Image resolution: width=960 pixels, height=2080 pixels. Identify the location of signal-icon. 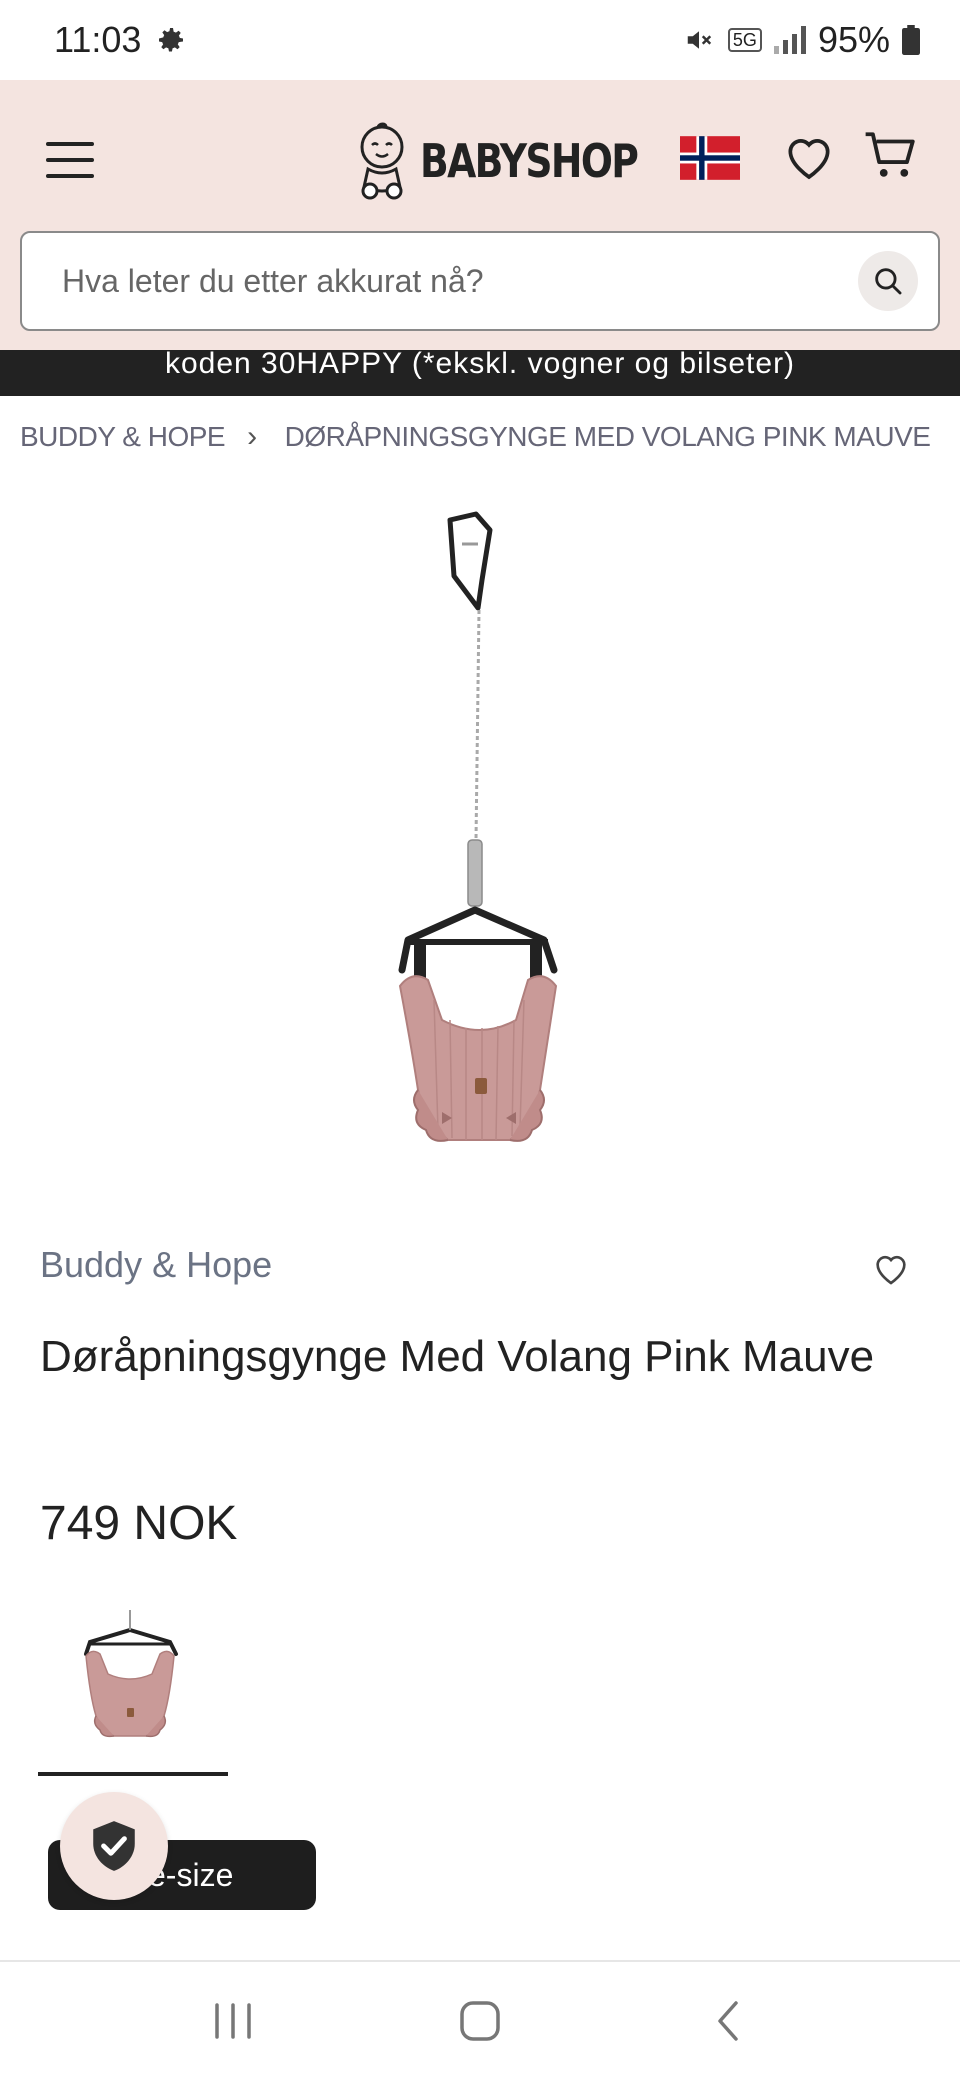
(789, 40).